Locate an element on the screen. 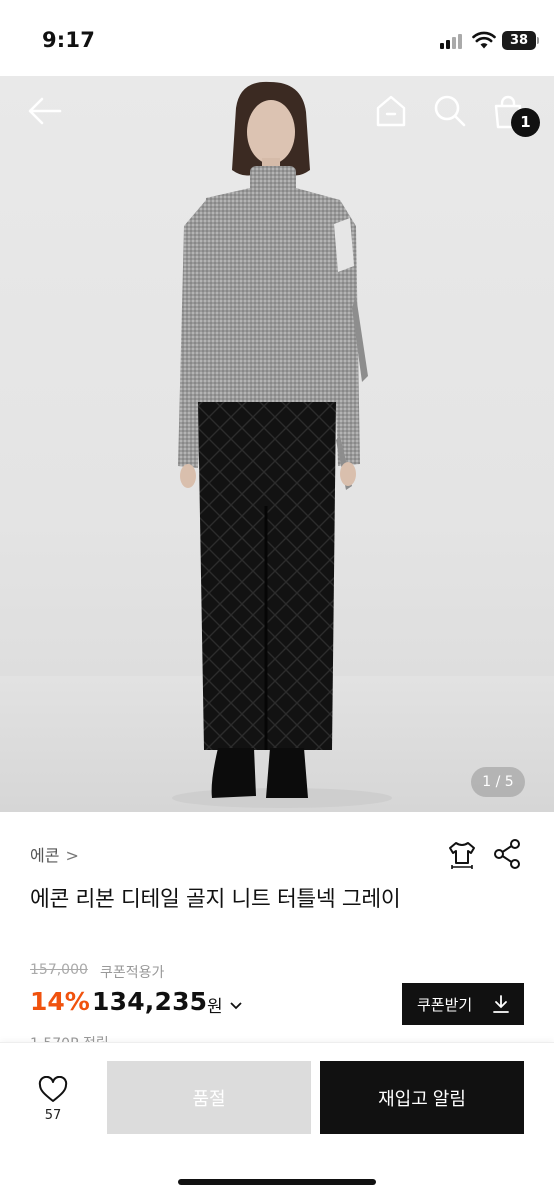 This screenshot has width=554, height=1200. wifi-icon is located at coordinates (484, 40).